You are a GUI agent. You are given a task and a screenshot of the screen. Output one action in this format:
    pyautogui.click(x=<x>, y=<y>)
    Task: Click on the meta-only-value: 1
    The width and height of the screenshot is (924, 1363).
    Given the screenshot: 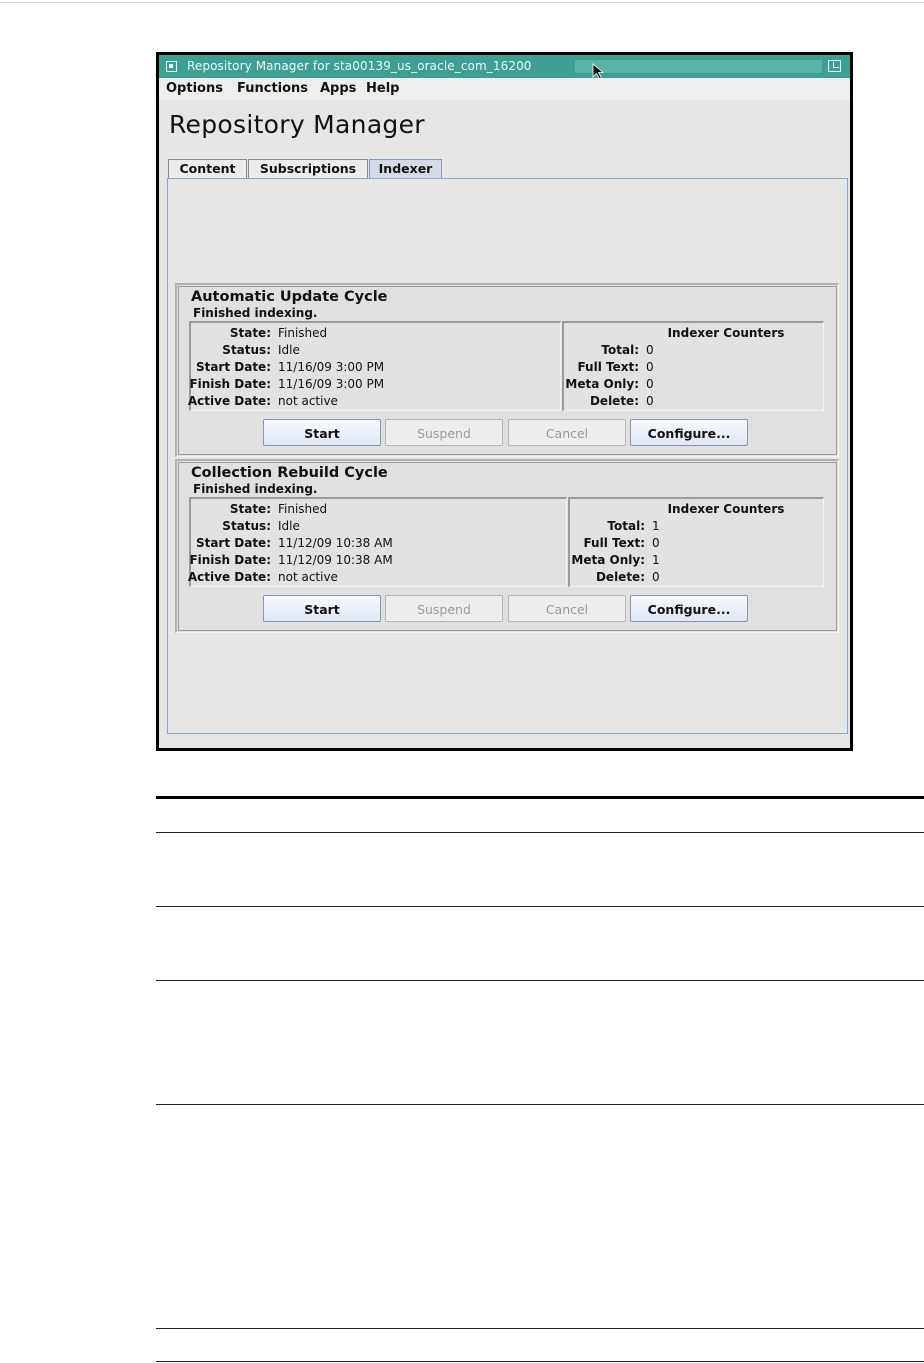 What is the action you would take?
    pyautogui.click(x=656, y=560)
    